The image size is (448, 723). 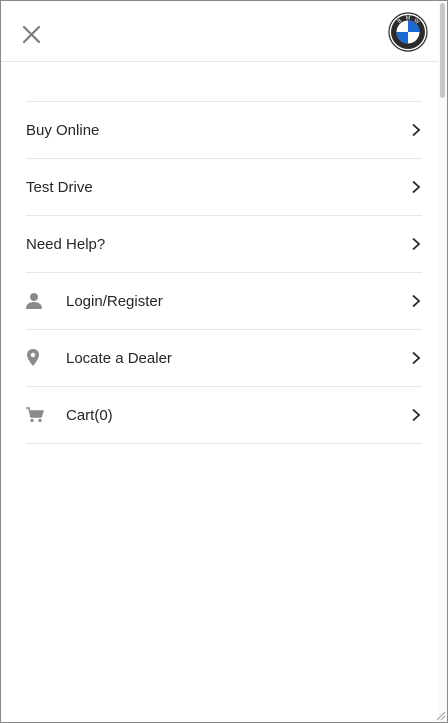 I want to click on menu-item-label: Test Drive, so click(x=59, y=187).